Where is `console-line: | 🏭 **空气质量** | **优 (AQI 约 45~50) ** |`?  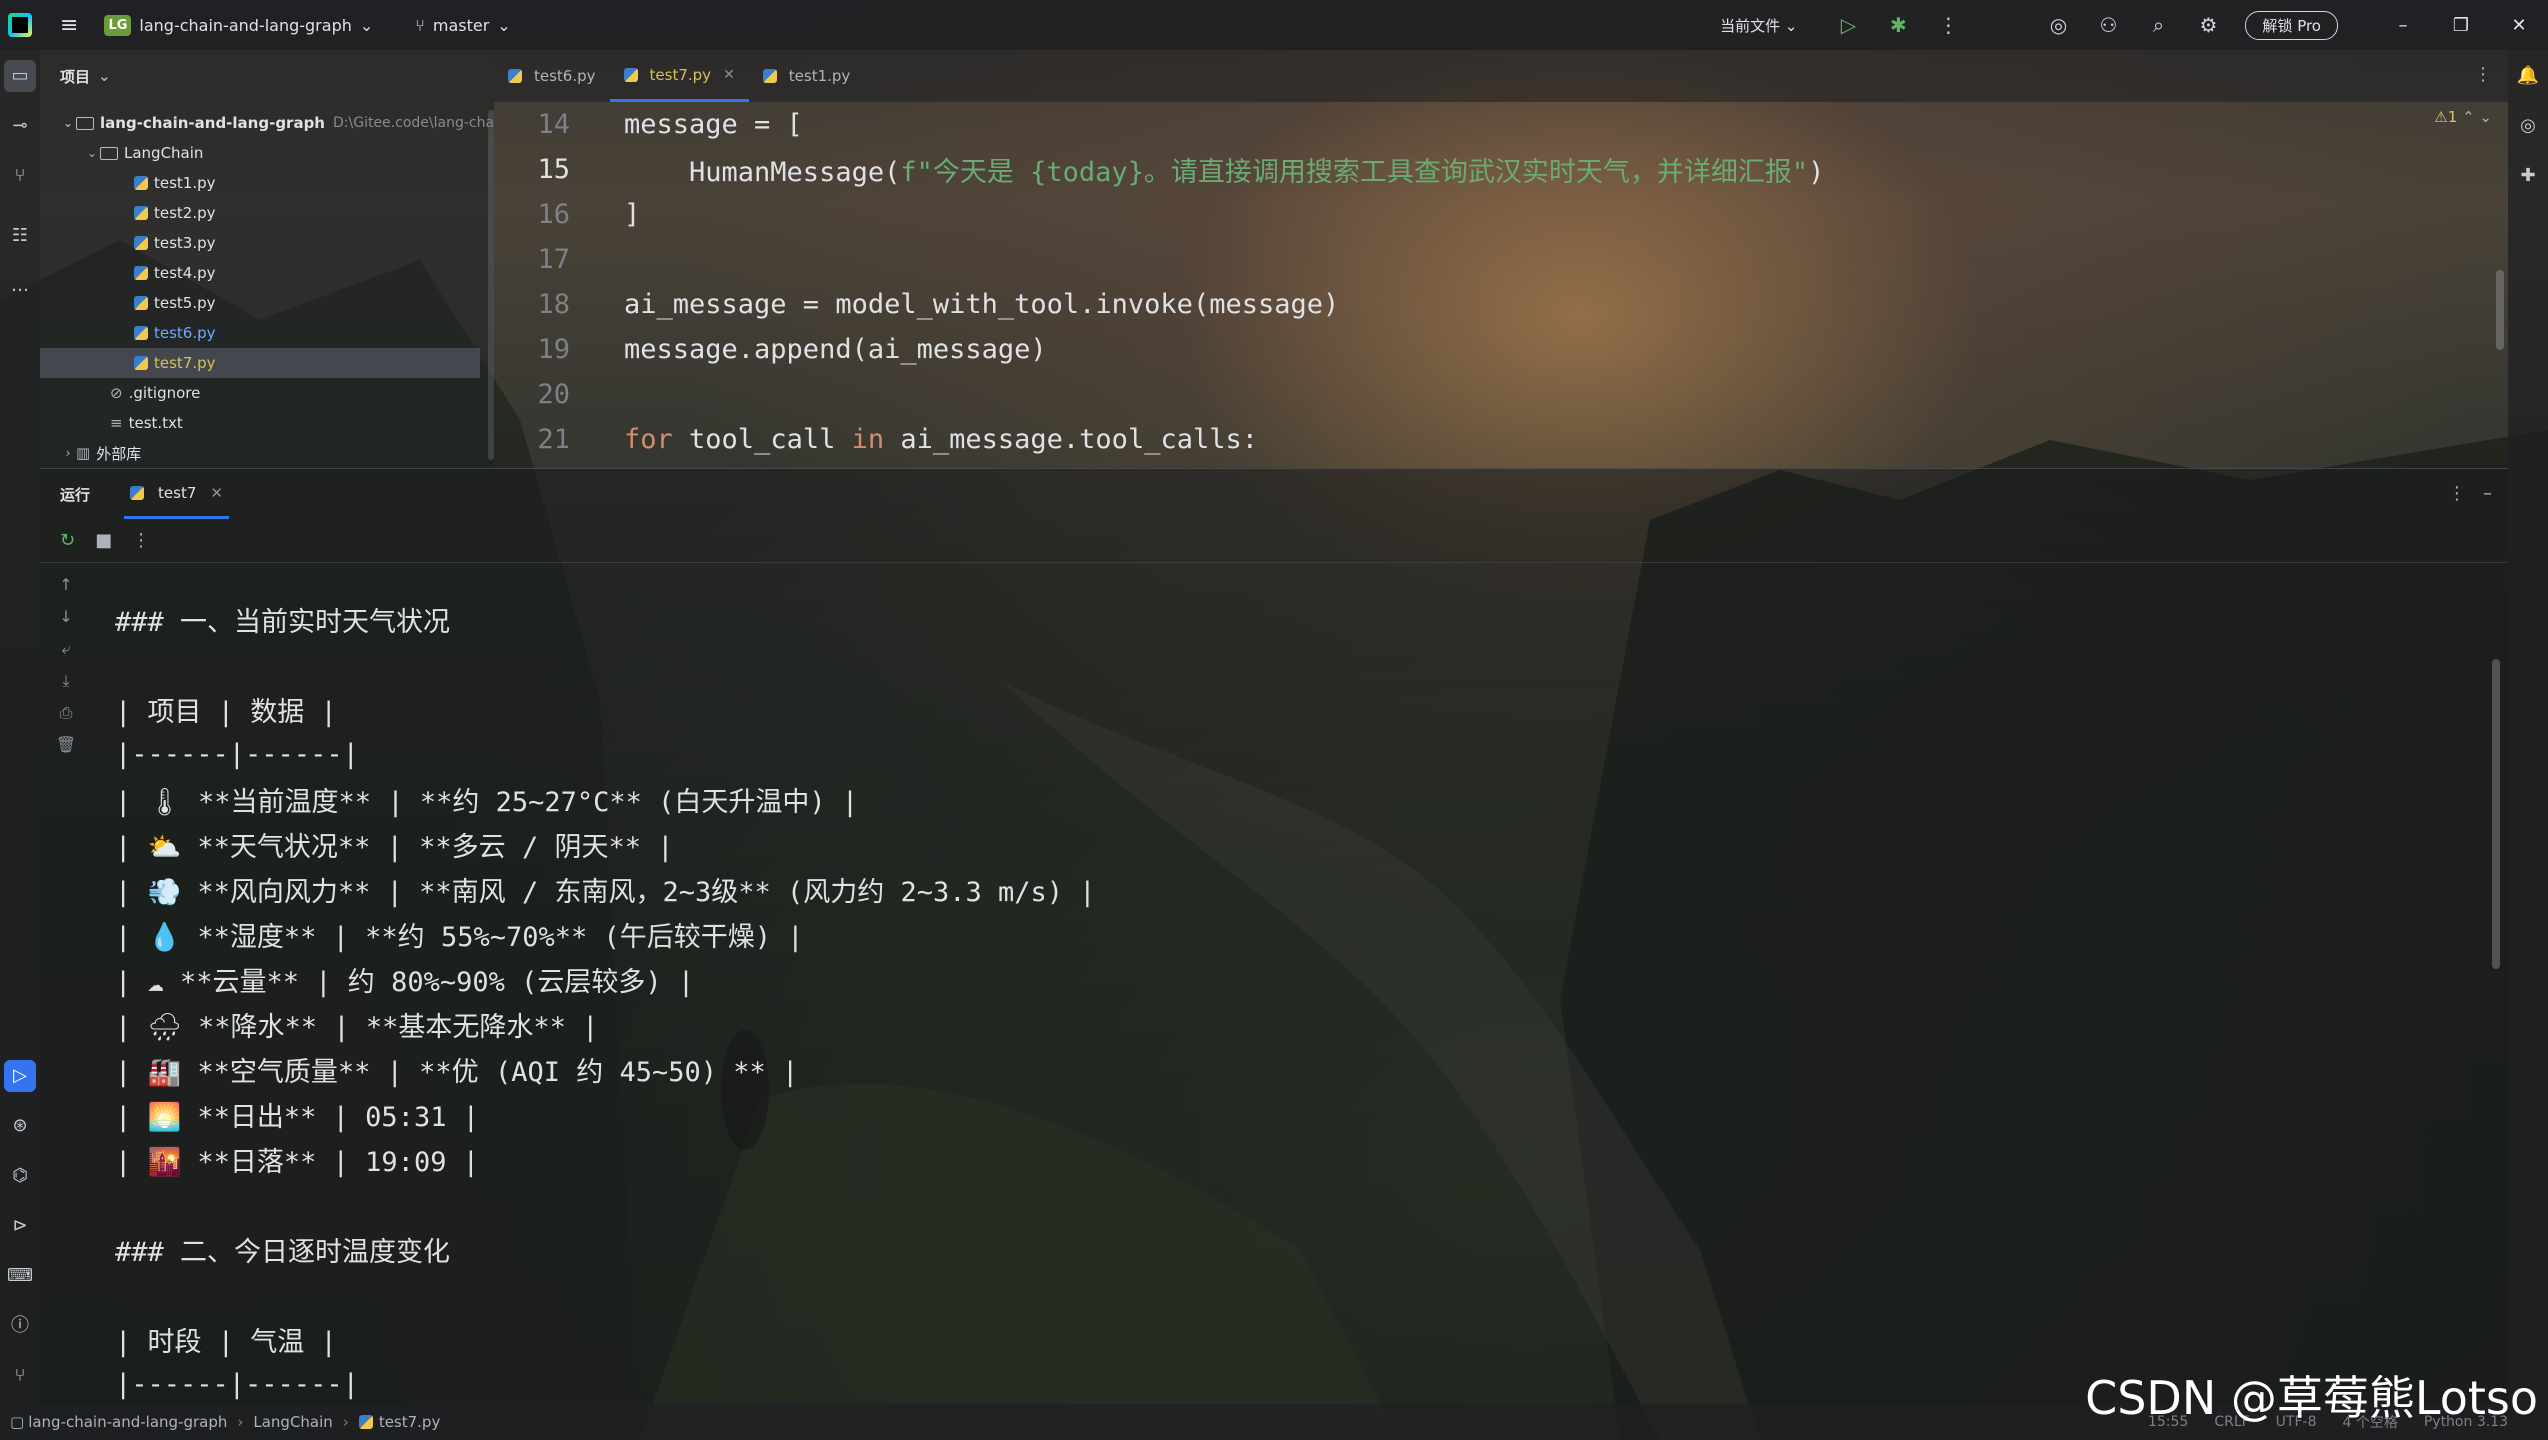 console-line: | 🏭 **空气质量** | **优 (AQI 约 45~50) ** | is located at coordinates (457, 1072).